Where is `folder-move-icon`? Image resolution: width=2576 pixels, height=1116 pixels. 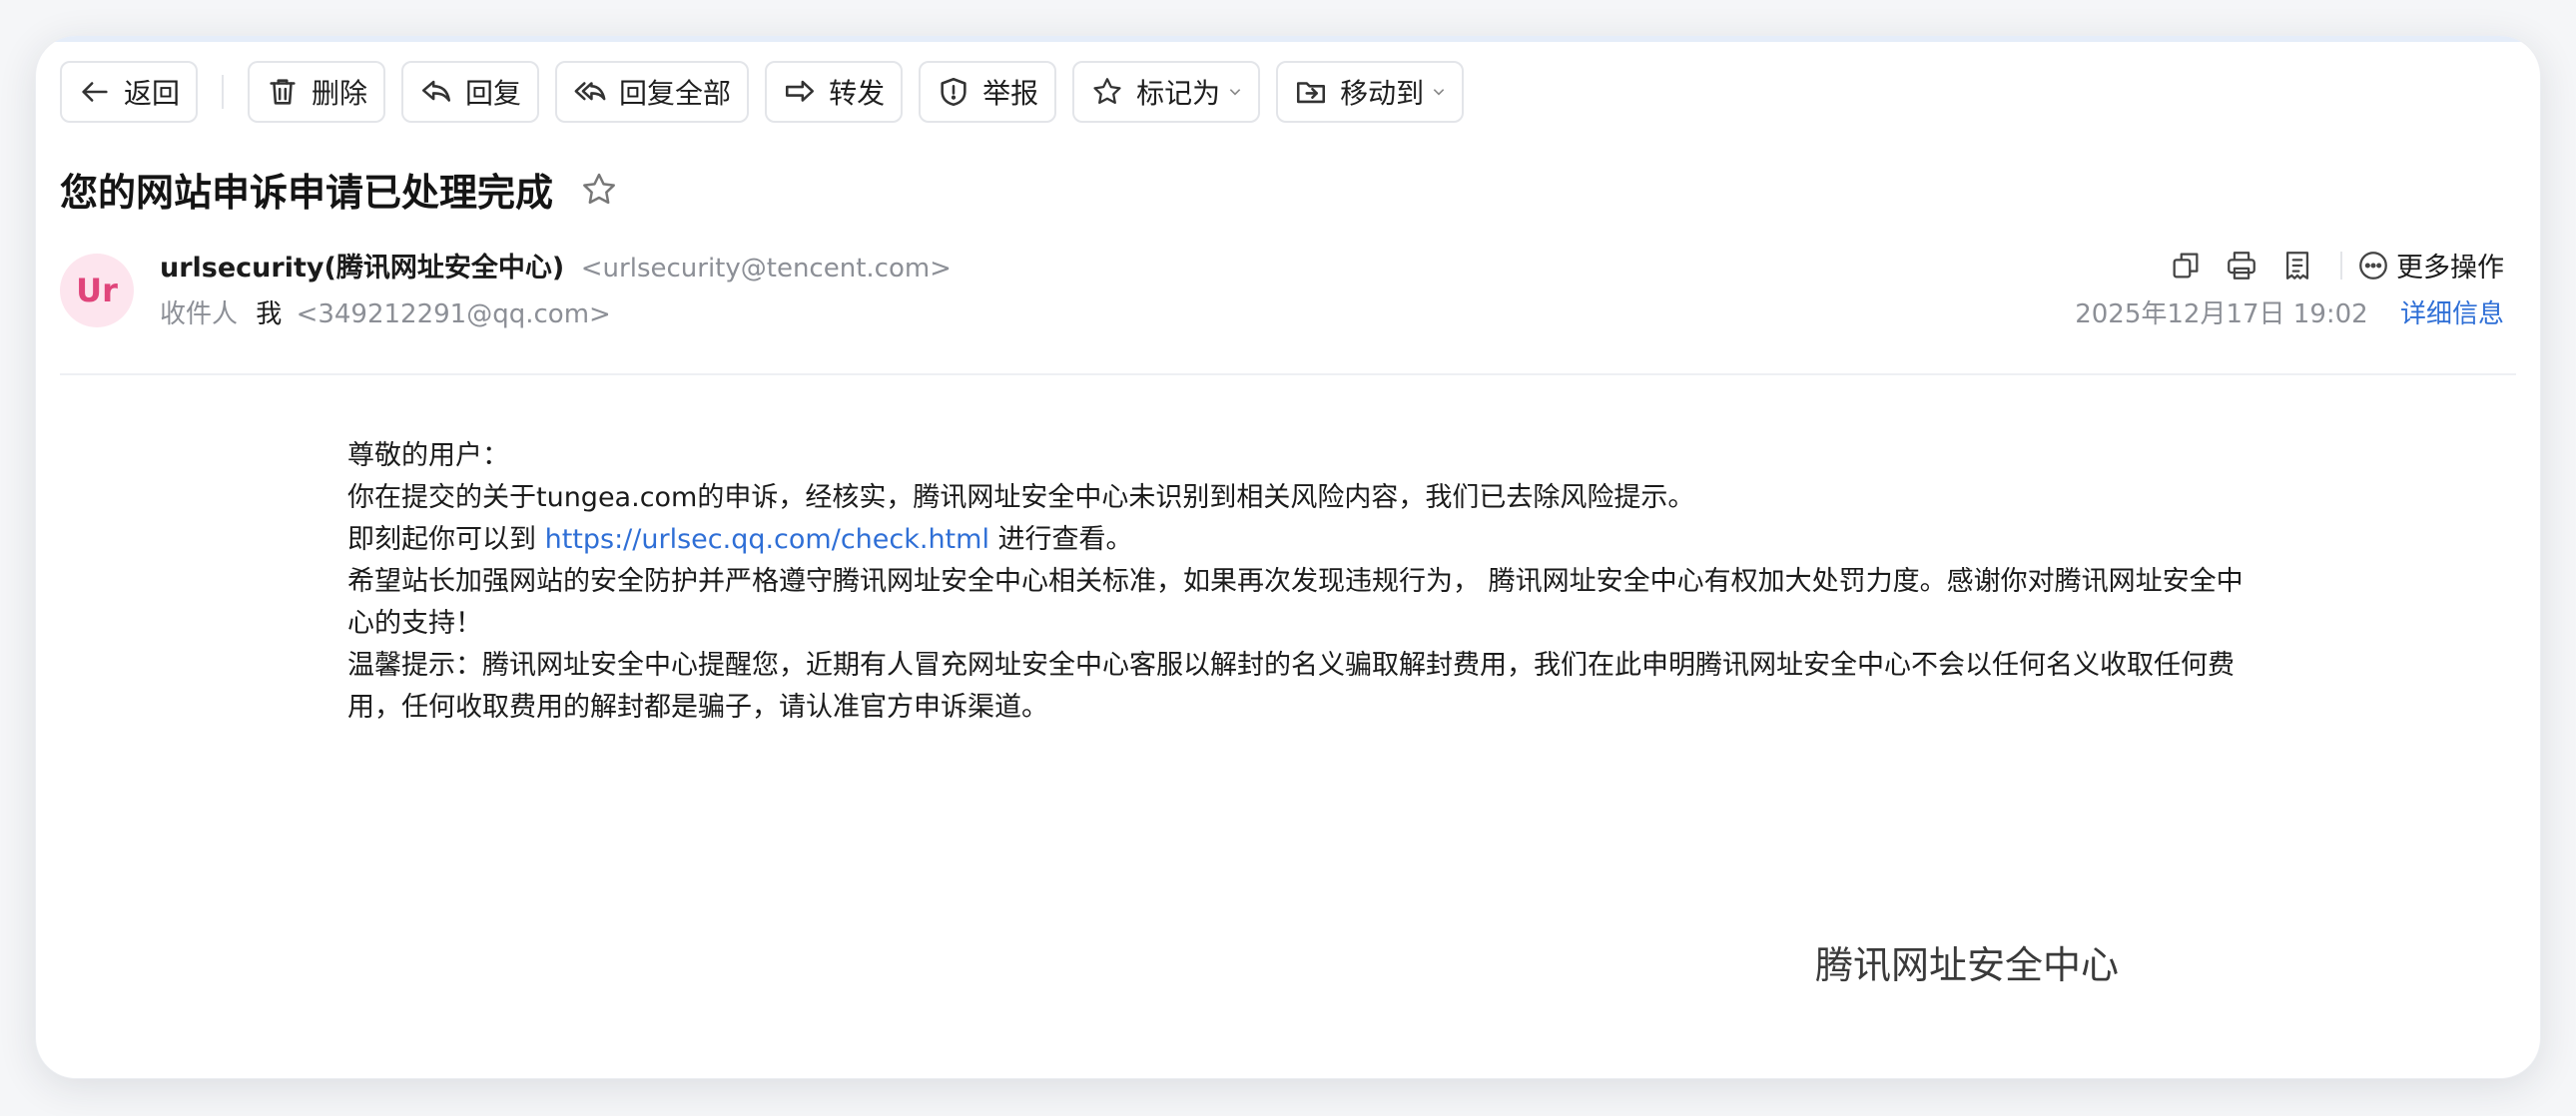 folder-move-icon is located at coordinates (1311, 92).